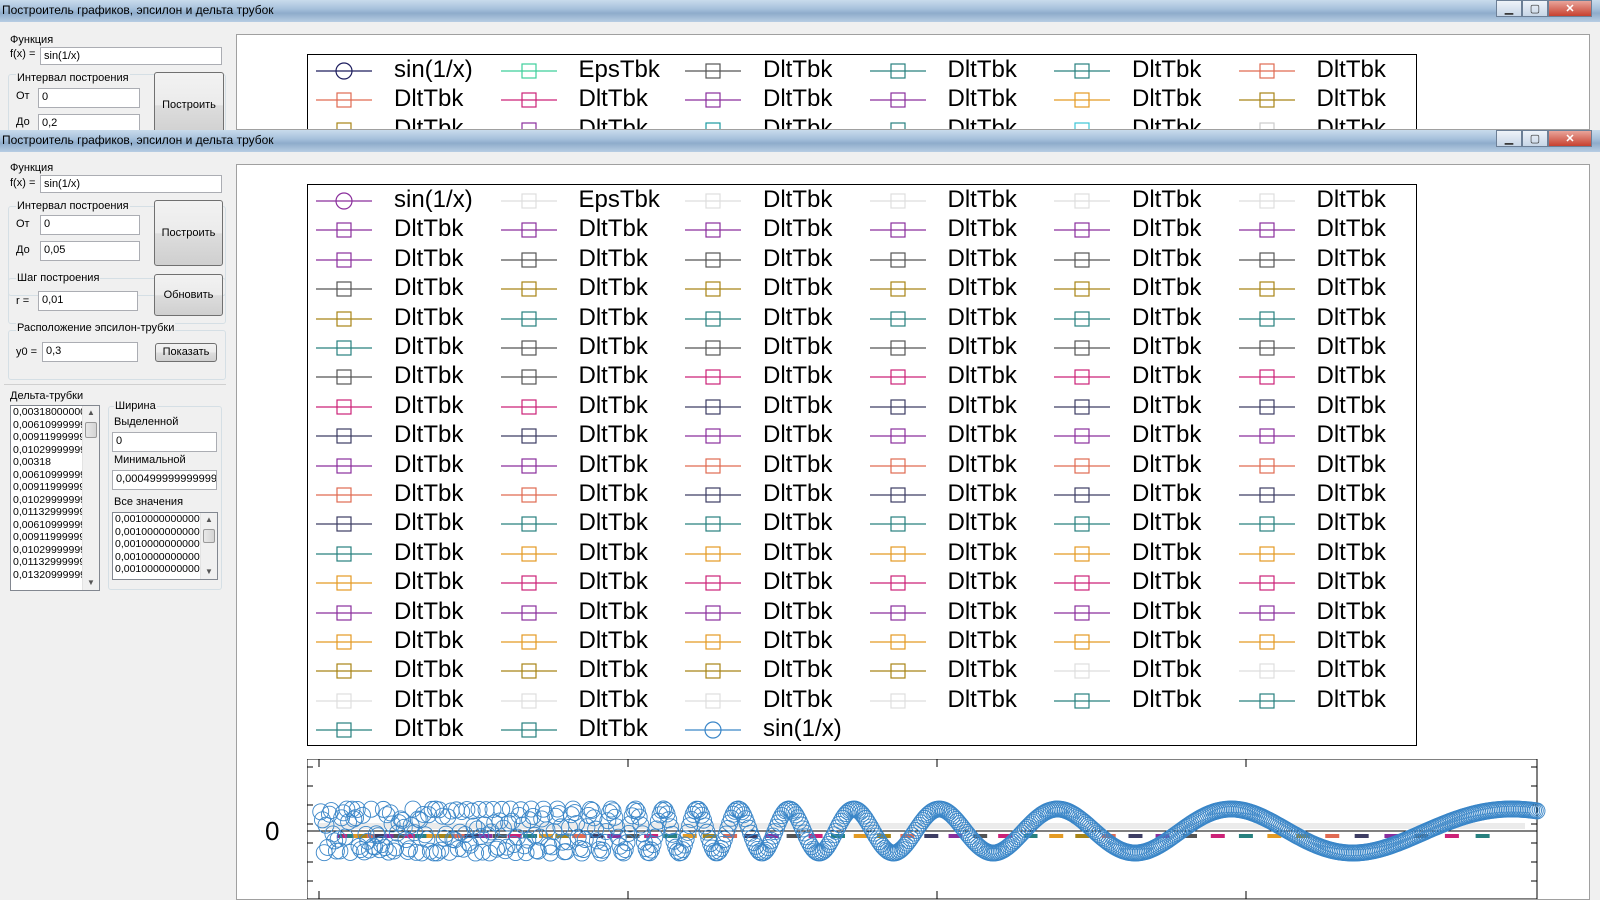 The width and height of the screenshot is (1600, 900). Describe the element at coordinates (90, 251) in the screenshot. I see `to-input: 0,05` at that location.